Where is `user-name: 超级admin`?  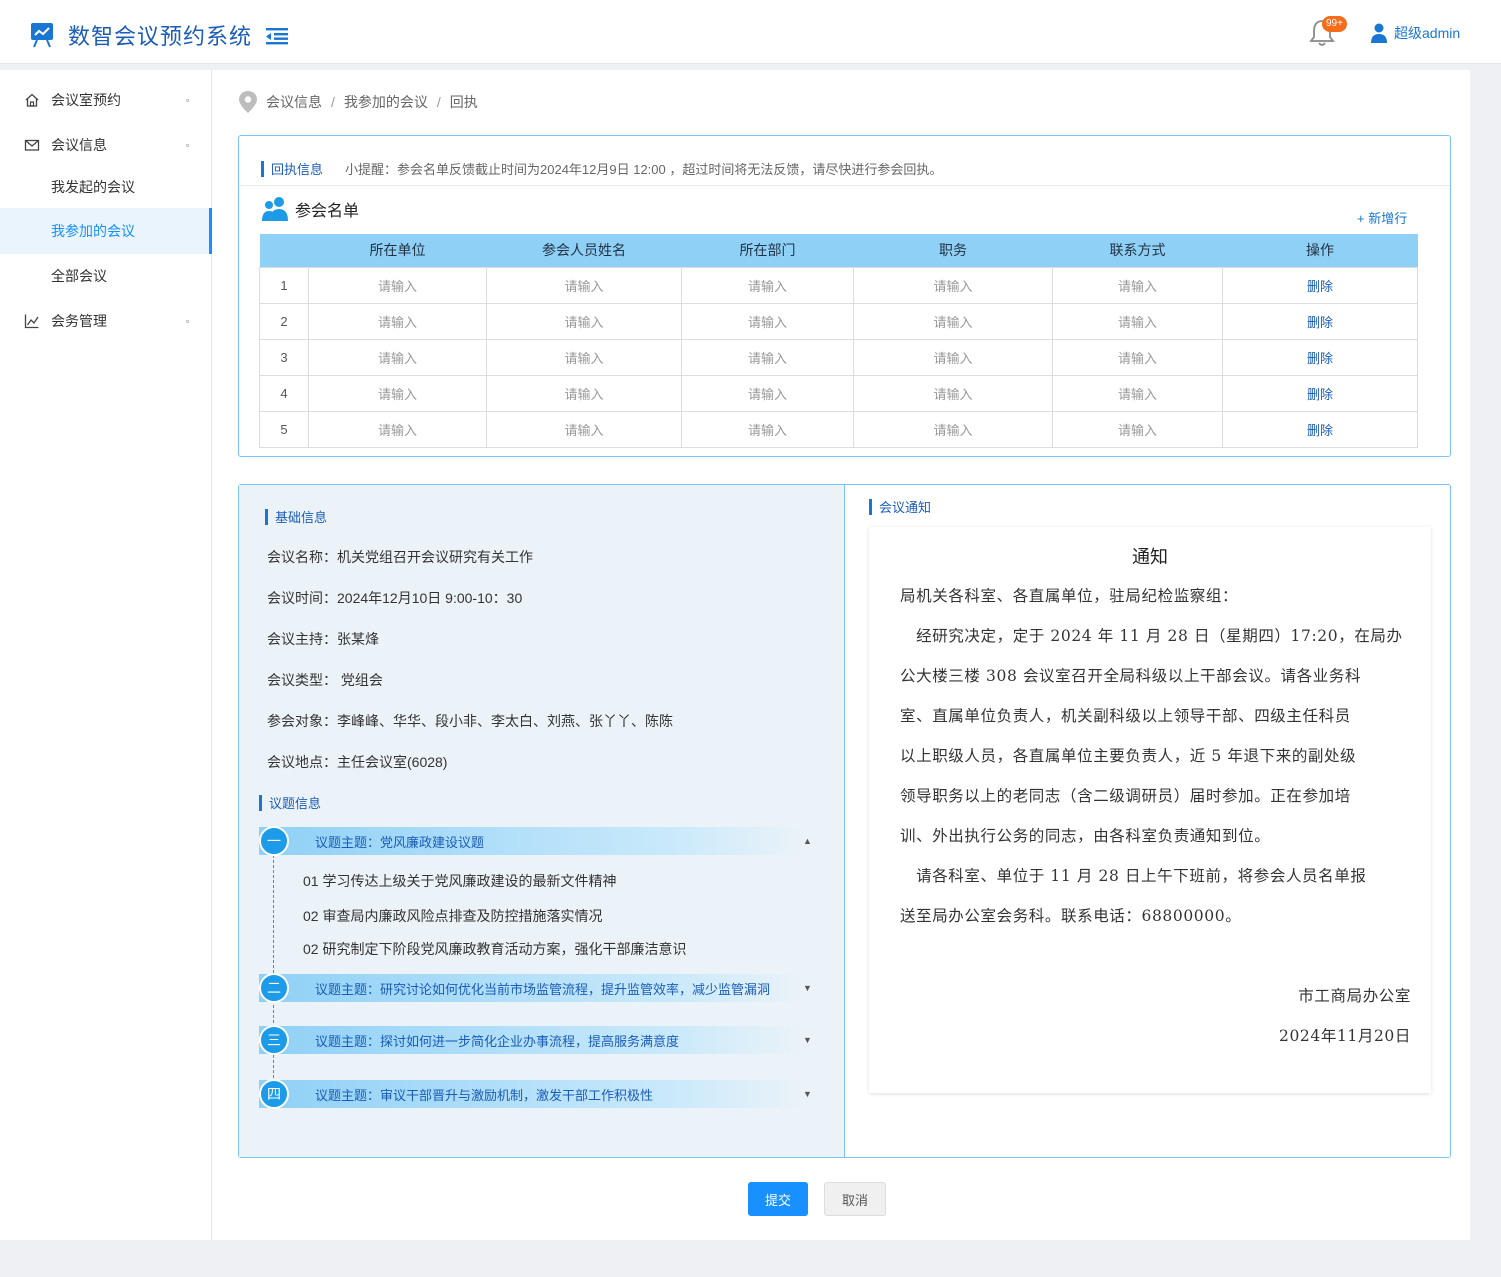
user-name: 超级admin is located at coordinates (1427, 33).